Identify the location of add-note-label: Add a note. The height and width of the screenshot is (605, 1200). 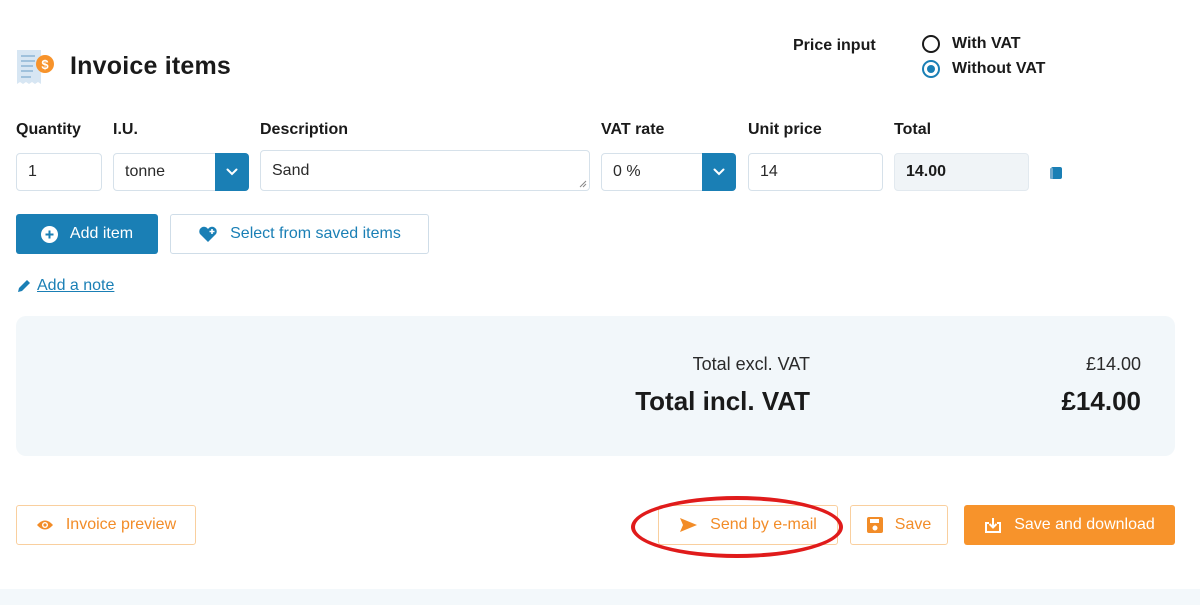
(76, 285).